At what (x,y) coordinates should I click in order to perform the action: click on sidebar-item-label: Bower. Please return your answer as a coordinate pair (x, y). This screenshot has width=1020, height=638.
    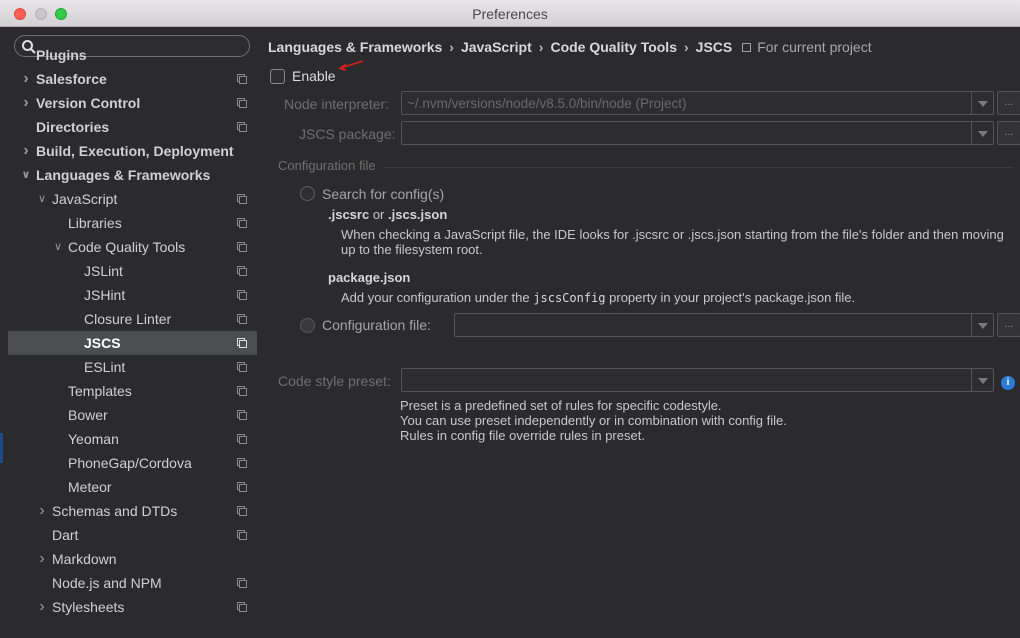
    Looking at the image, I should click on (88, 415).